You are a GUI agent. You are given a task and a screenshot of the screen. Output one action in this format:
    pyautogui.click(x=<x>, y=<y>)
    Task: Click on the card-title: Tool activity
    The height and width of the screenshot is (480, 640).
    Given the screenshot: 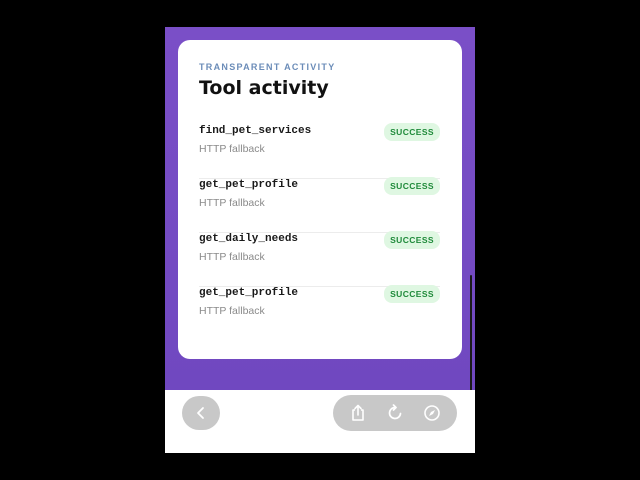 What is the action you would take?
    pyautogui.click(x=264, y=88)
    